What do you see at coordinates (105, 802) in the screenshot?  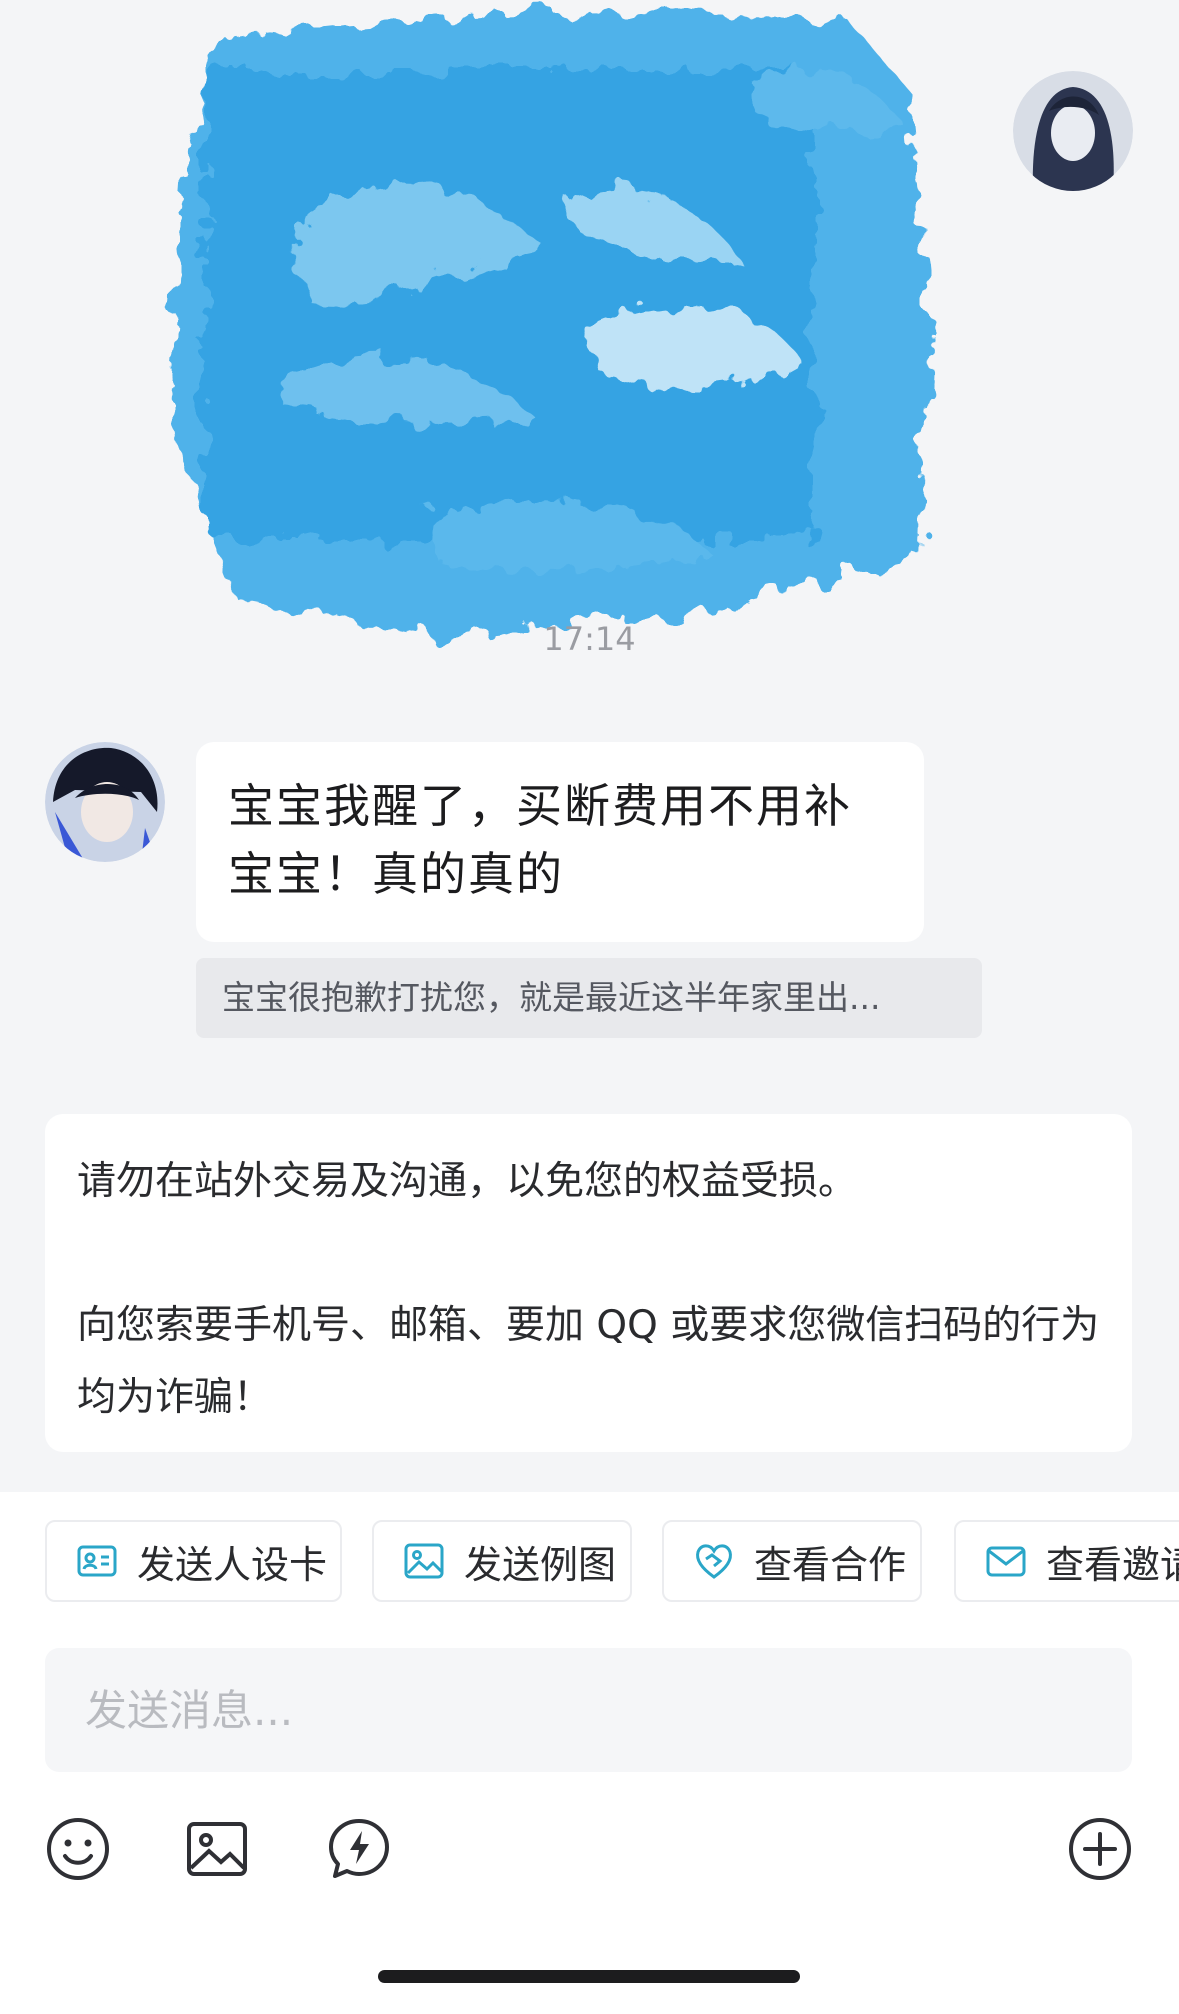 I see `contact-avatar` at bounding box center [105, 802].